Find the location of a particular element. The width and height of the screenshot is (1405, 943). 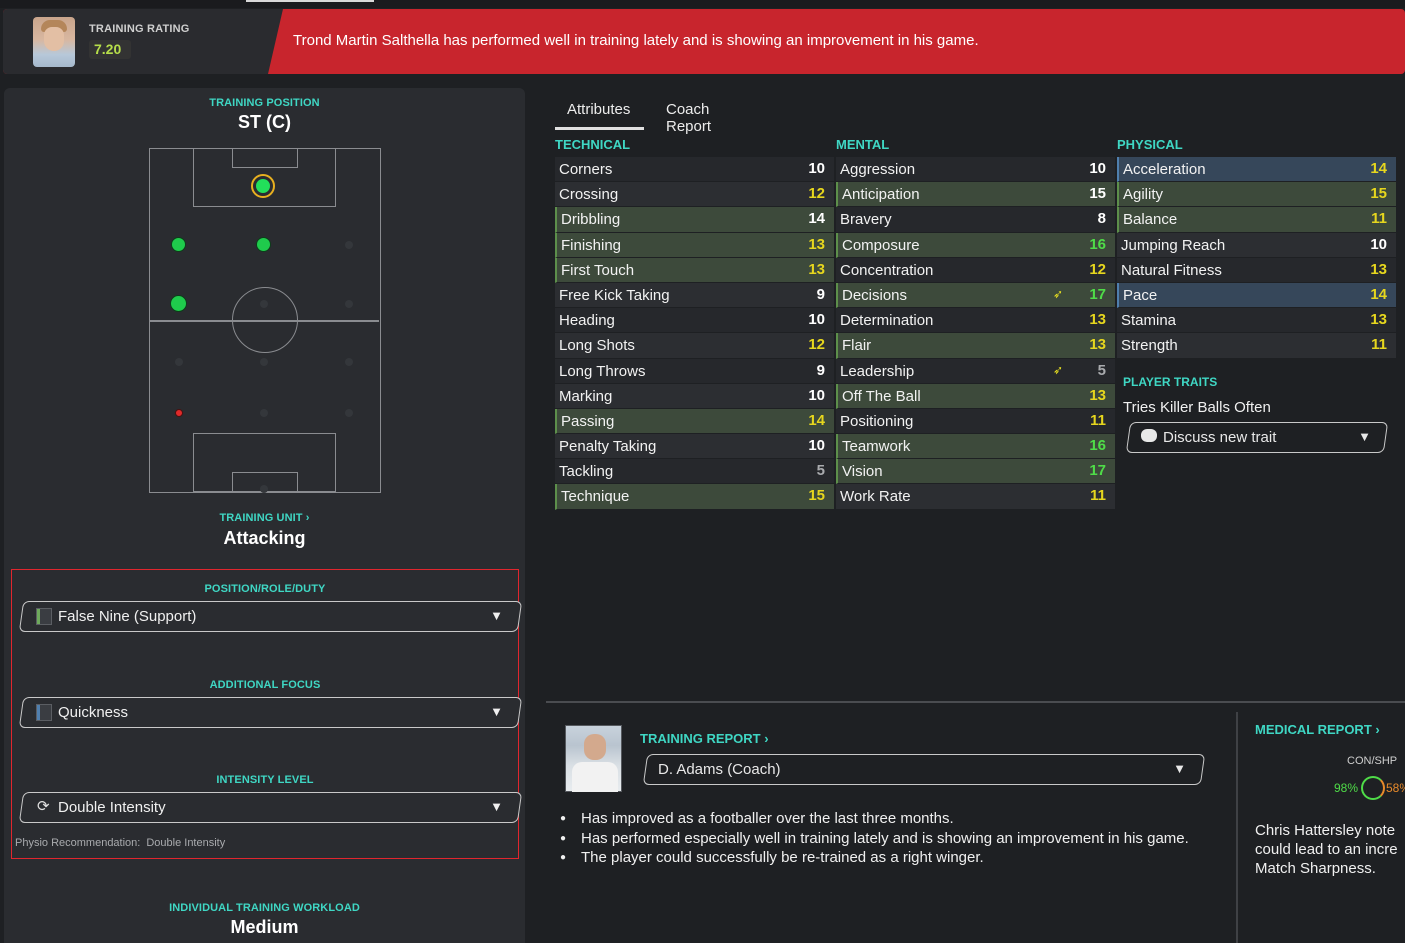

mental-header: MENTAL is located at coordinates (863, 144).